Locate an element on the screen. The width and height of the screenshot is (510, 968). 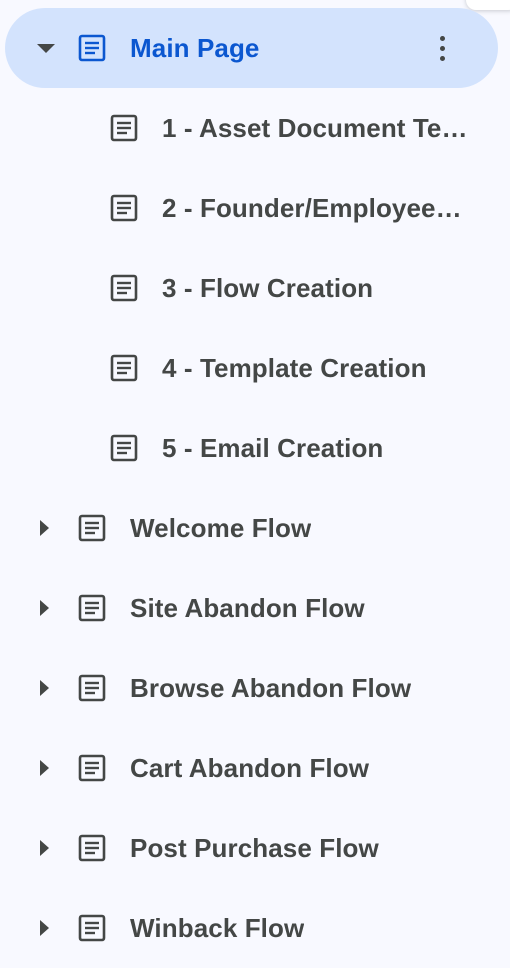
caret-down-icon is located at coordinates (46, 48).